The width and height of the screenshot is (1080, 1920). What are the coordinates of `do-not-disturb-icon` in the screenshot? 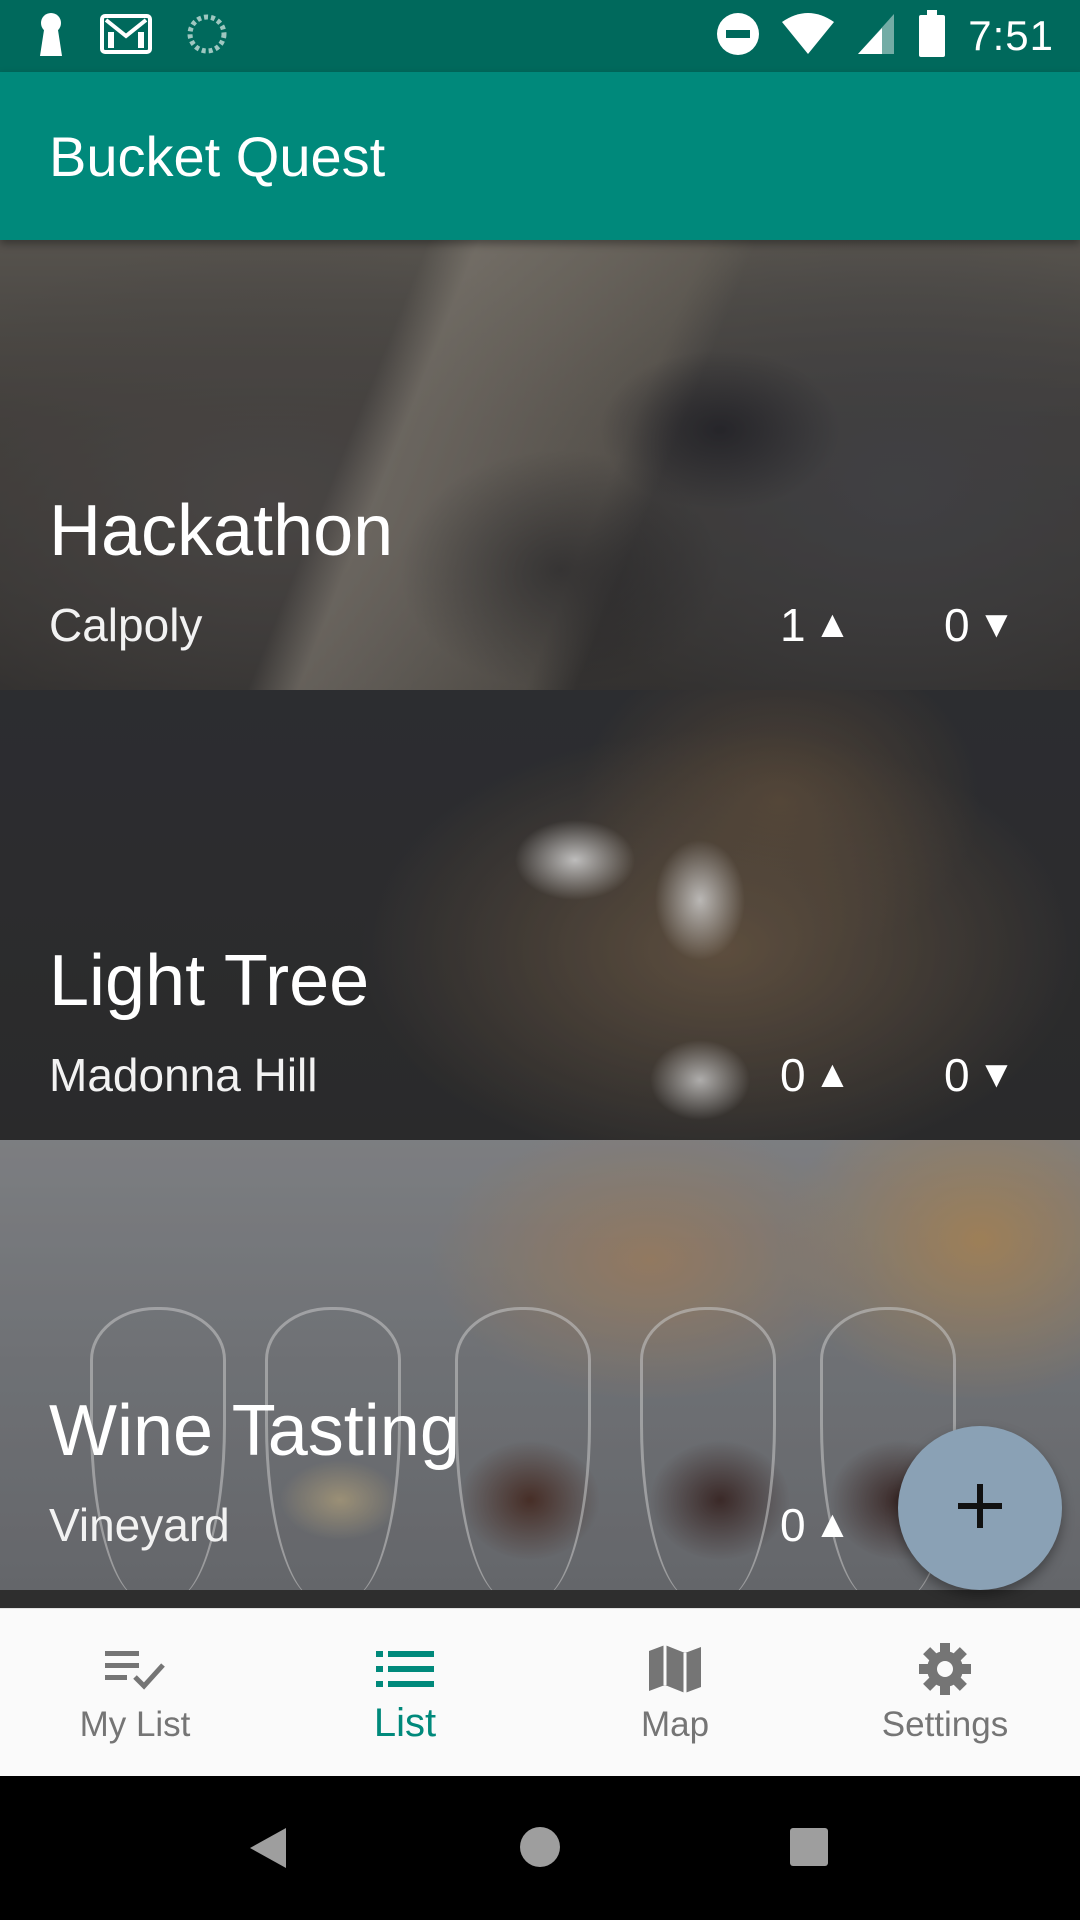 It's located at (738, 36).